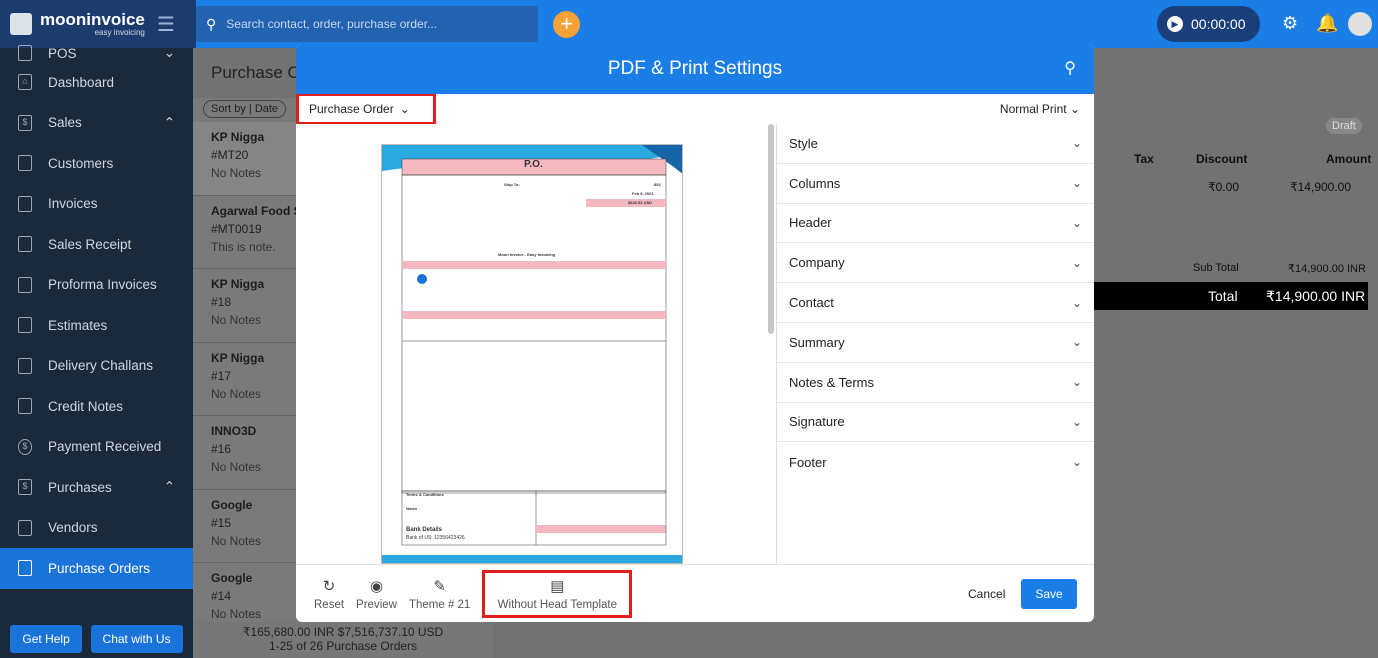 The height and width of the screenshot is (658, 1378). I want to click on sidebar-item-label: Customers, so click(81, 163).